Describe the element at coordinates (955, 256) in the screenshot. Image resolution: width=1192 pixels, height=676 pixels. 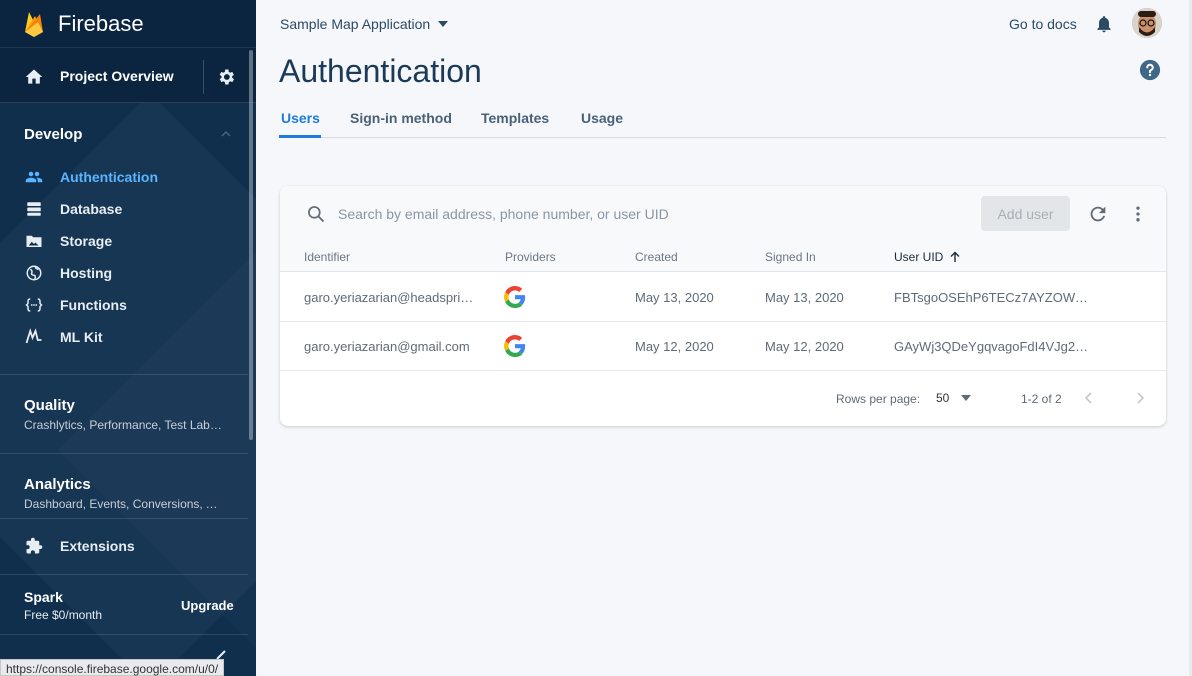
I see `arrow-up-icon` at that location.